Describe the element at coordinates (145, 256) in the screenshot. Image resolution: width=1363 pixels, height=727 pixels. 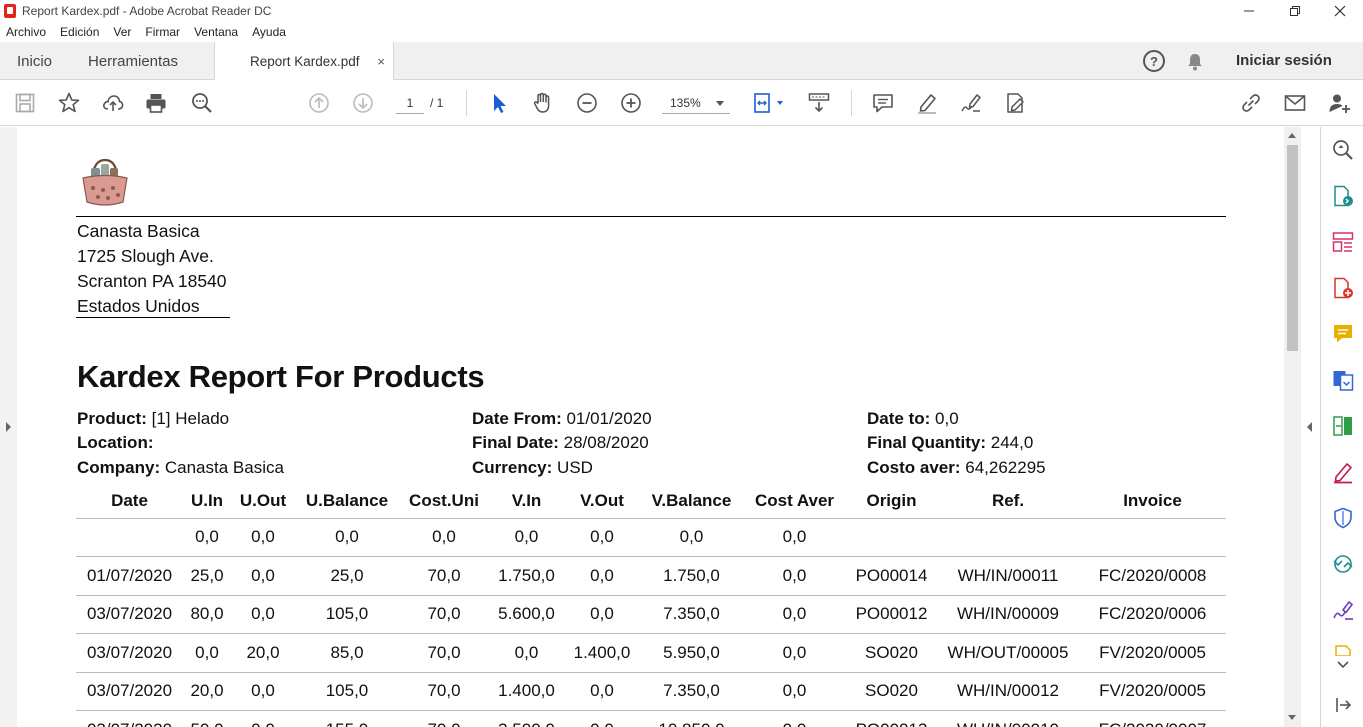
I see `address-street: 1725 Slough Ave.` at that location.